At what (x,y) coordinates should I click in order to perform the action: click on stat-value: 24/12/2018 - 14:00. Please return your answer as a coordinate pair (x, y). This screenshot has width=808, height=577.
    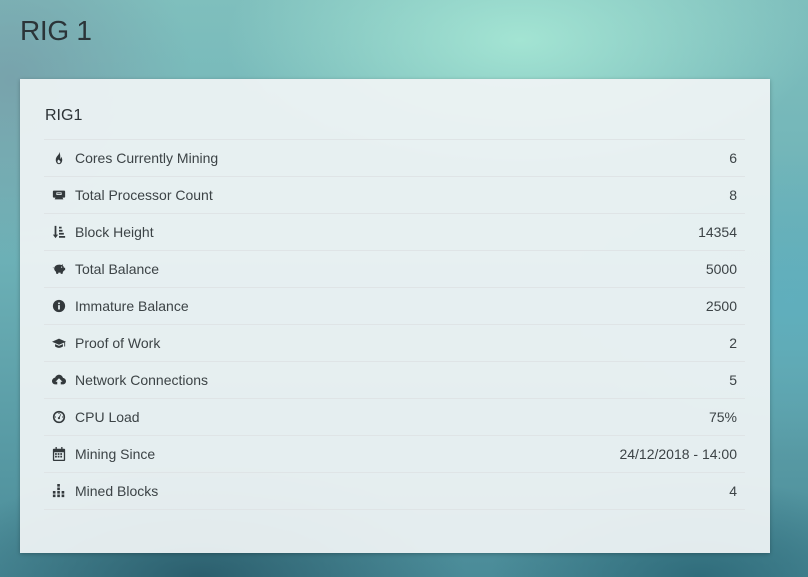
    Looking at the image, I should click on (678, 454).